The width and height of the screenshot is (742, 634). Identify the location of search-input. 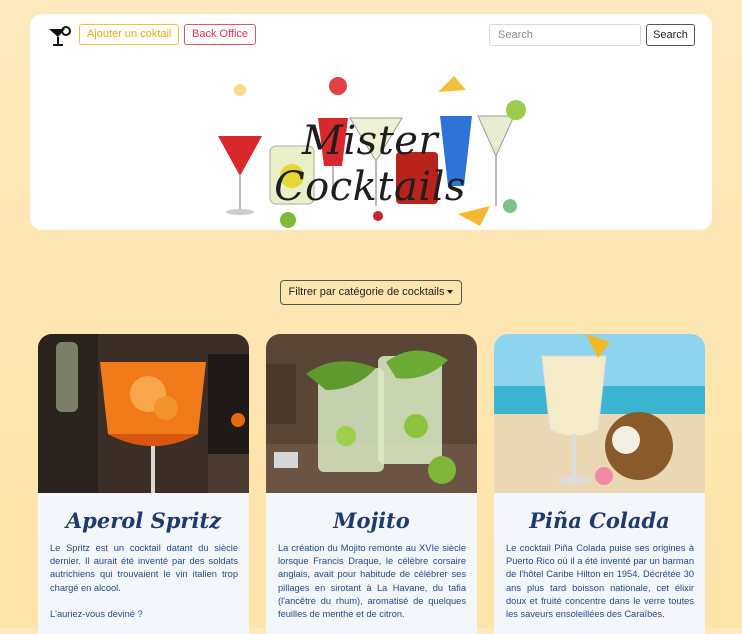
(565, 35).